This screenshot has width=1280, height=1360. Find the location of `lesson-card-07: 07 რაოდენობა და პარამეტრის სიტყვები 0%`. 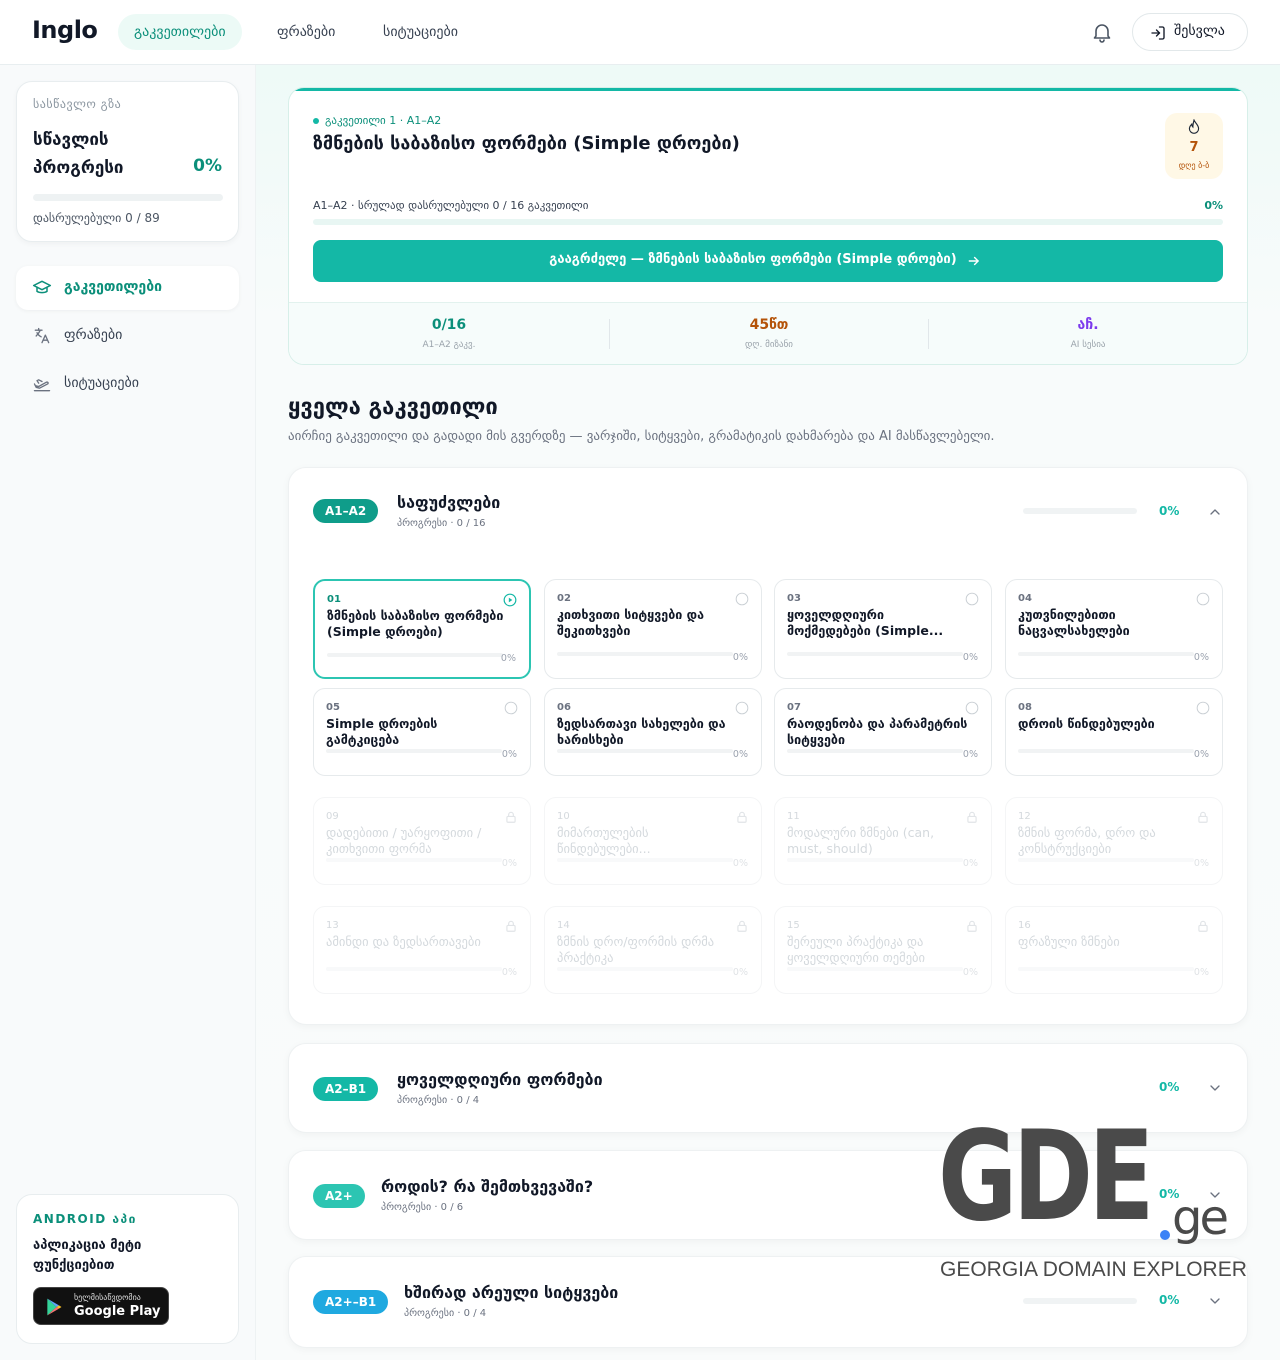

lesson-card-07: 07 რაოდენობა და პარამეტრის სიტყვები 0% is located at coordinates (883, 732).